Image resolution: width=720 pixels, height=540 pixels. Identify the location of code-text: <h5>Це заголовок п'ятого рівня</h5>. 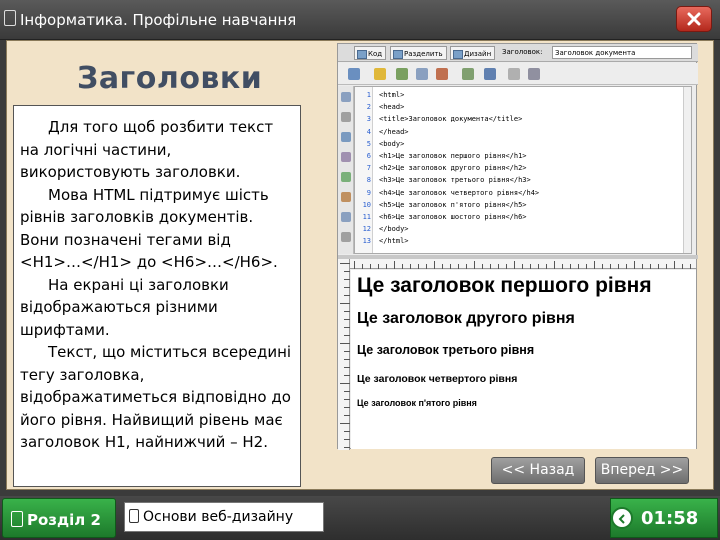
(453, 204).